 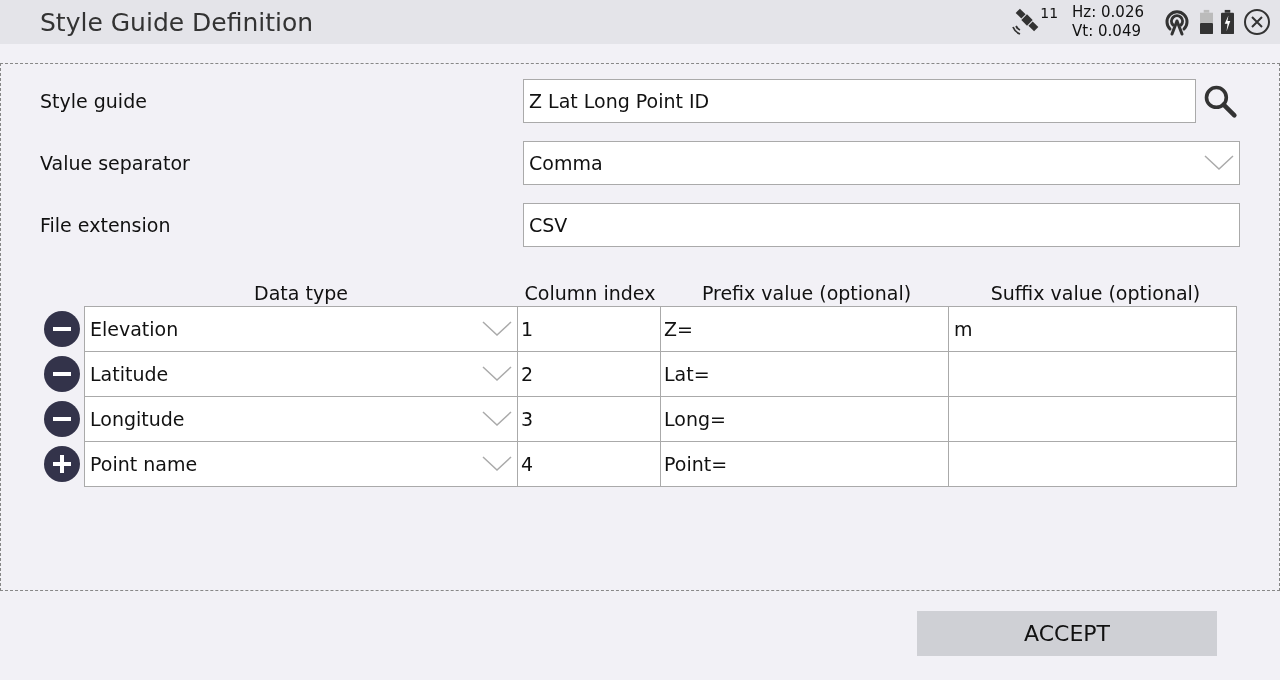 I want to click on style-guide-field: Z Lat Long Point ID, so click(x=859, y=101).